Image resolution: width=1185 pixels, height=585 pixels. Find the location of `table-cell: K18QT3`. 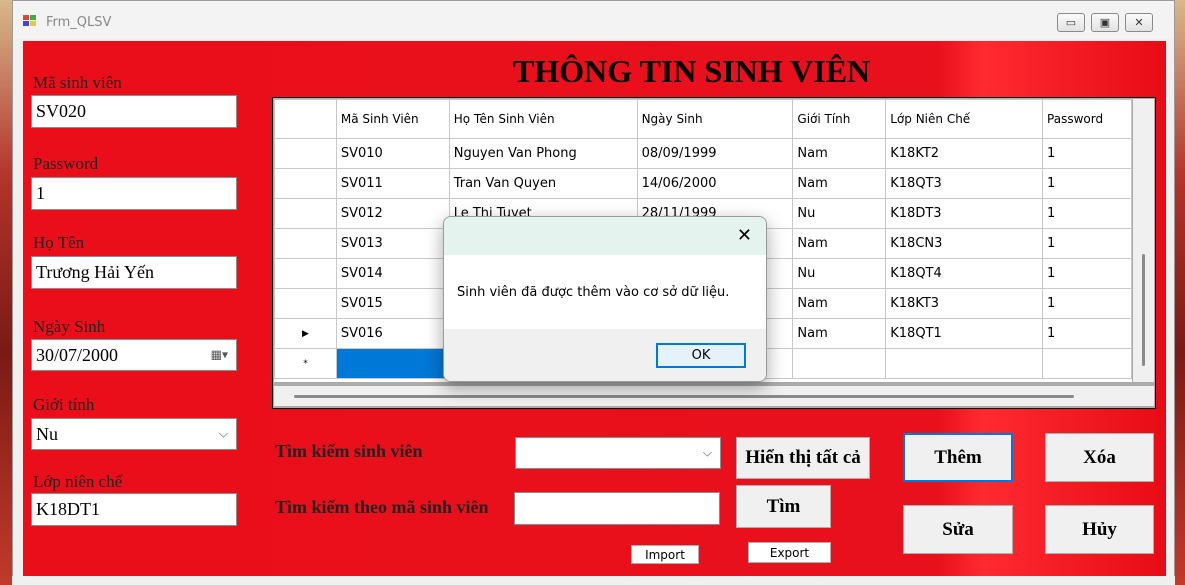

table-cell: K18QT3 is located at coordinates (964, 183).